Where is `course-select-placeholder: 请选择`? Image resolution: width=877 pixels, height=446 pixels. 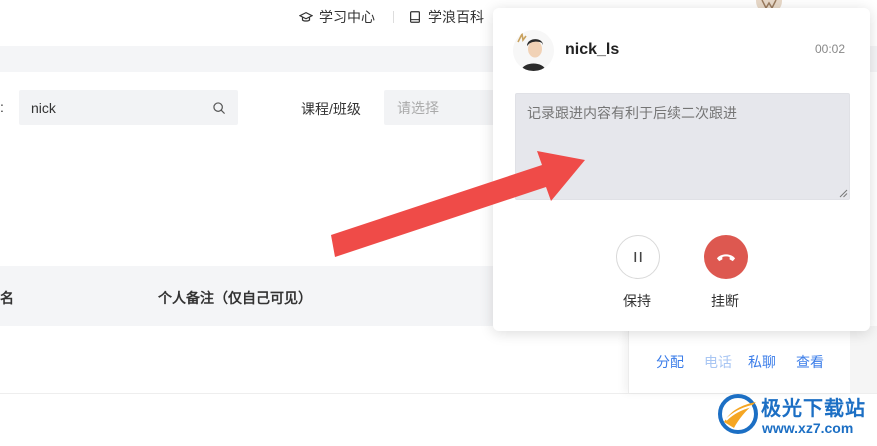
course-select-placeholder: 请选择 is located at coordinates (418, 107).